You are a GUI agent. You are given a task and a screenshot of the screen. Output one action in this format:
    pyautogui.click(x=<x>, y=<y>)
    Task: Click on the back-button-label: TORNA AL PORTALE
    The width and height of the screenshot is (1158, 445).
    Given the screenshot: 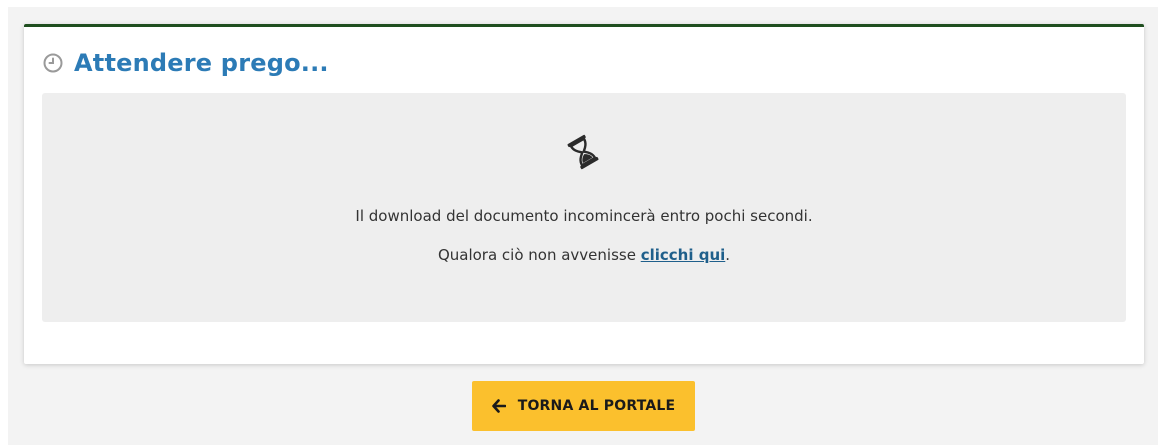 What is the action you would take?
    pyautogui.click(x=596, y=406)
    